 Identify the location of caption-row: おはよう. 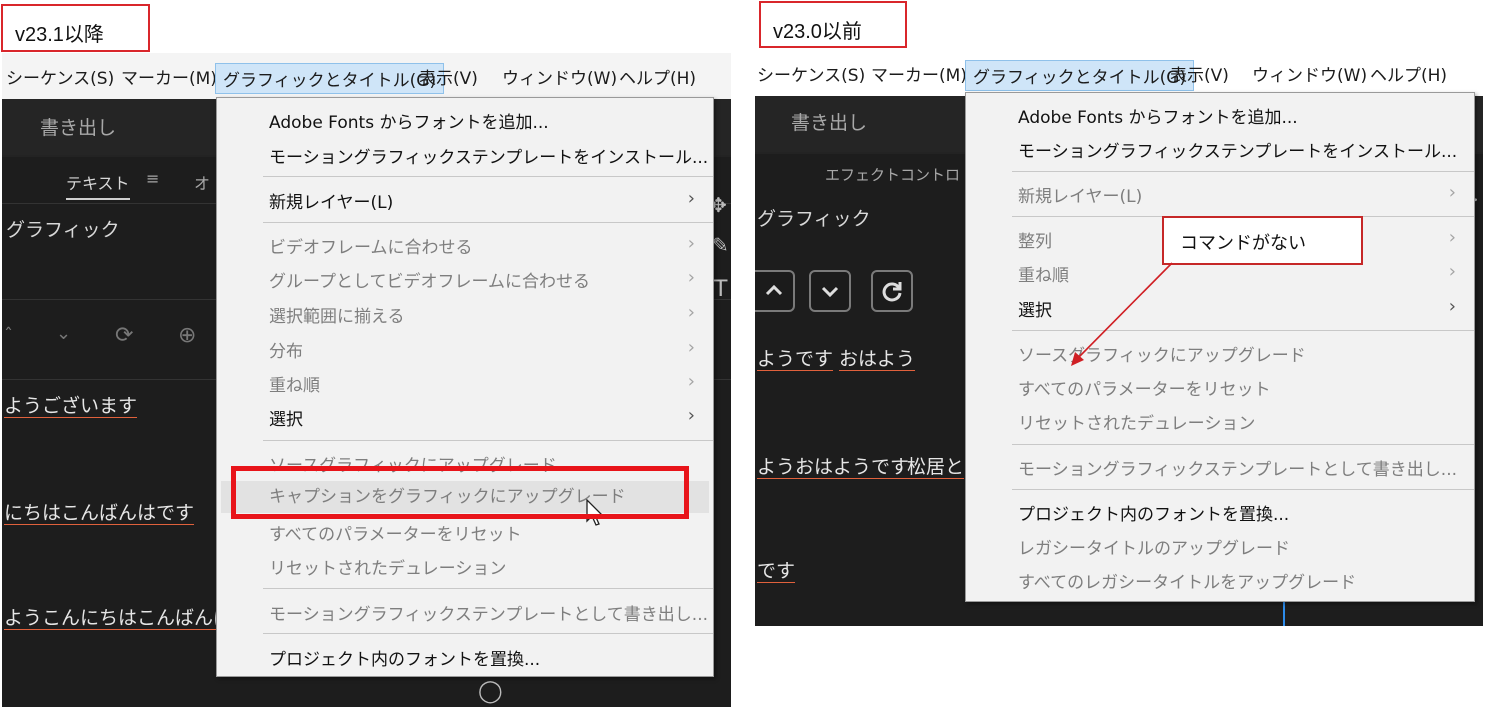
(877, 357).